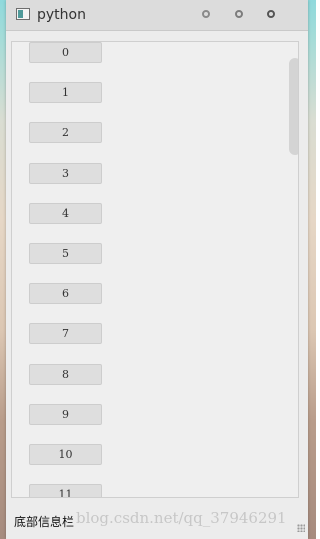  I want to click on scrollbar-thumb, so click(293, 106).